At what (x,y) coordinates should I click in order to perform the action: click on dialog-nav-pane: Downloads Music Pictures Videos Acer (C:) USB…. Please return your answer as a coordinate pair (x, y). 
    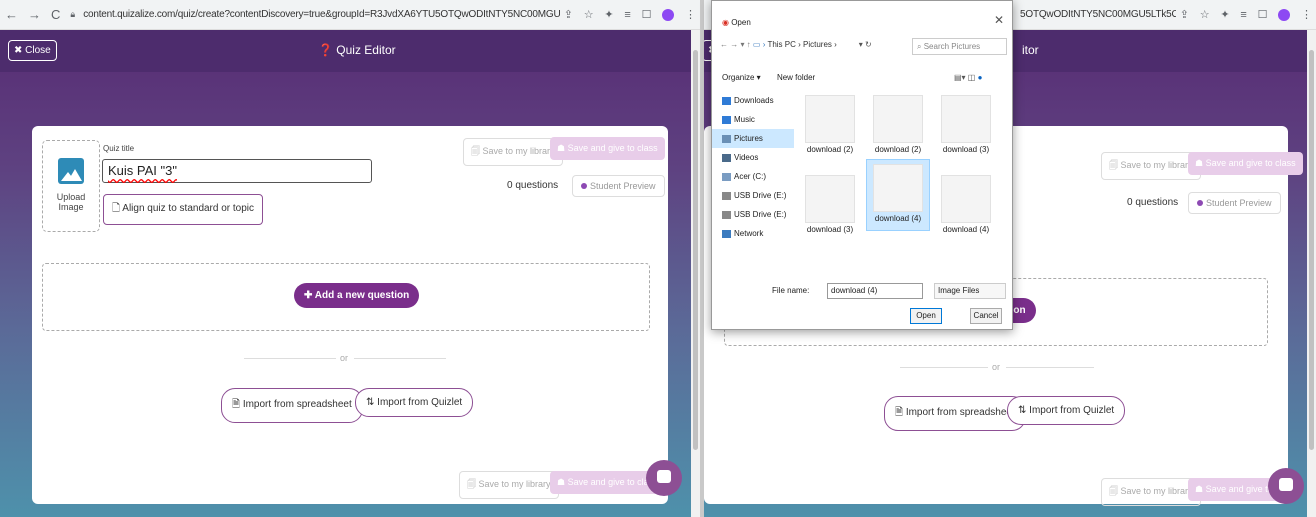
    Looking at the image, I should click on (753, 179).